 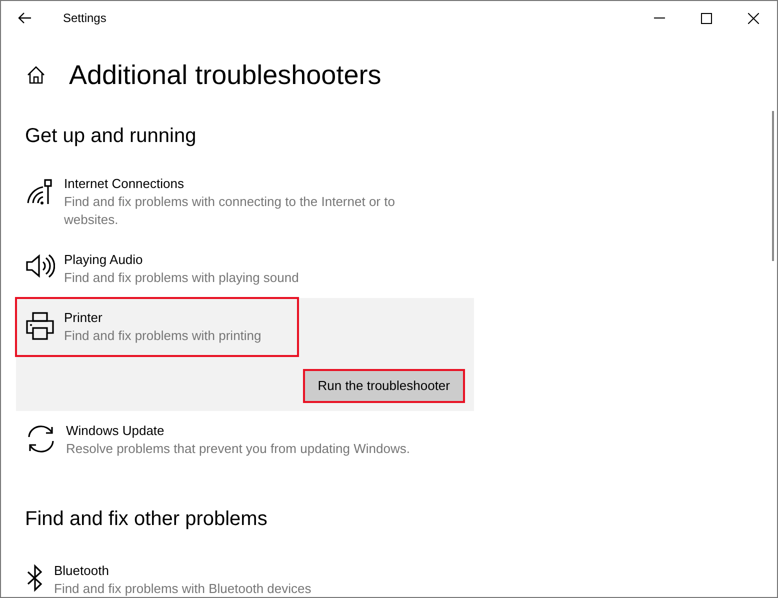 What do you see at coordinates (182, 278) in the screenshot?
I see `item-description: Find and fix problems with playing sound` at bounding box center [182, 278].